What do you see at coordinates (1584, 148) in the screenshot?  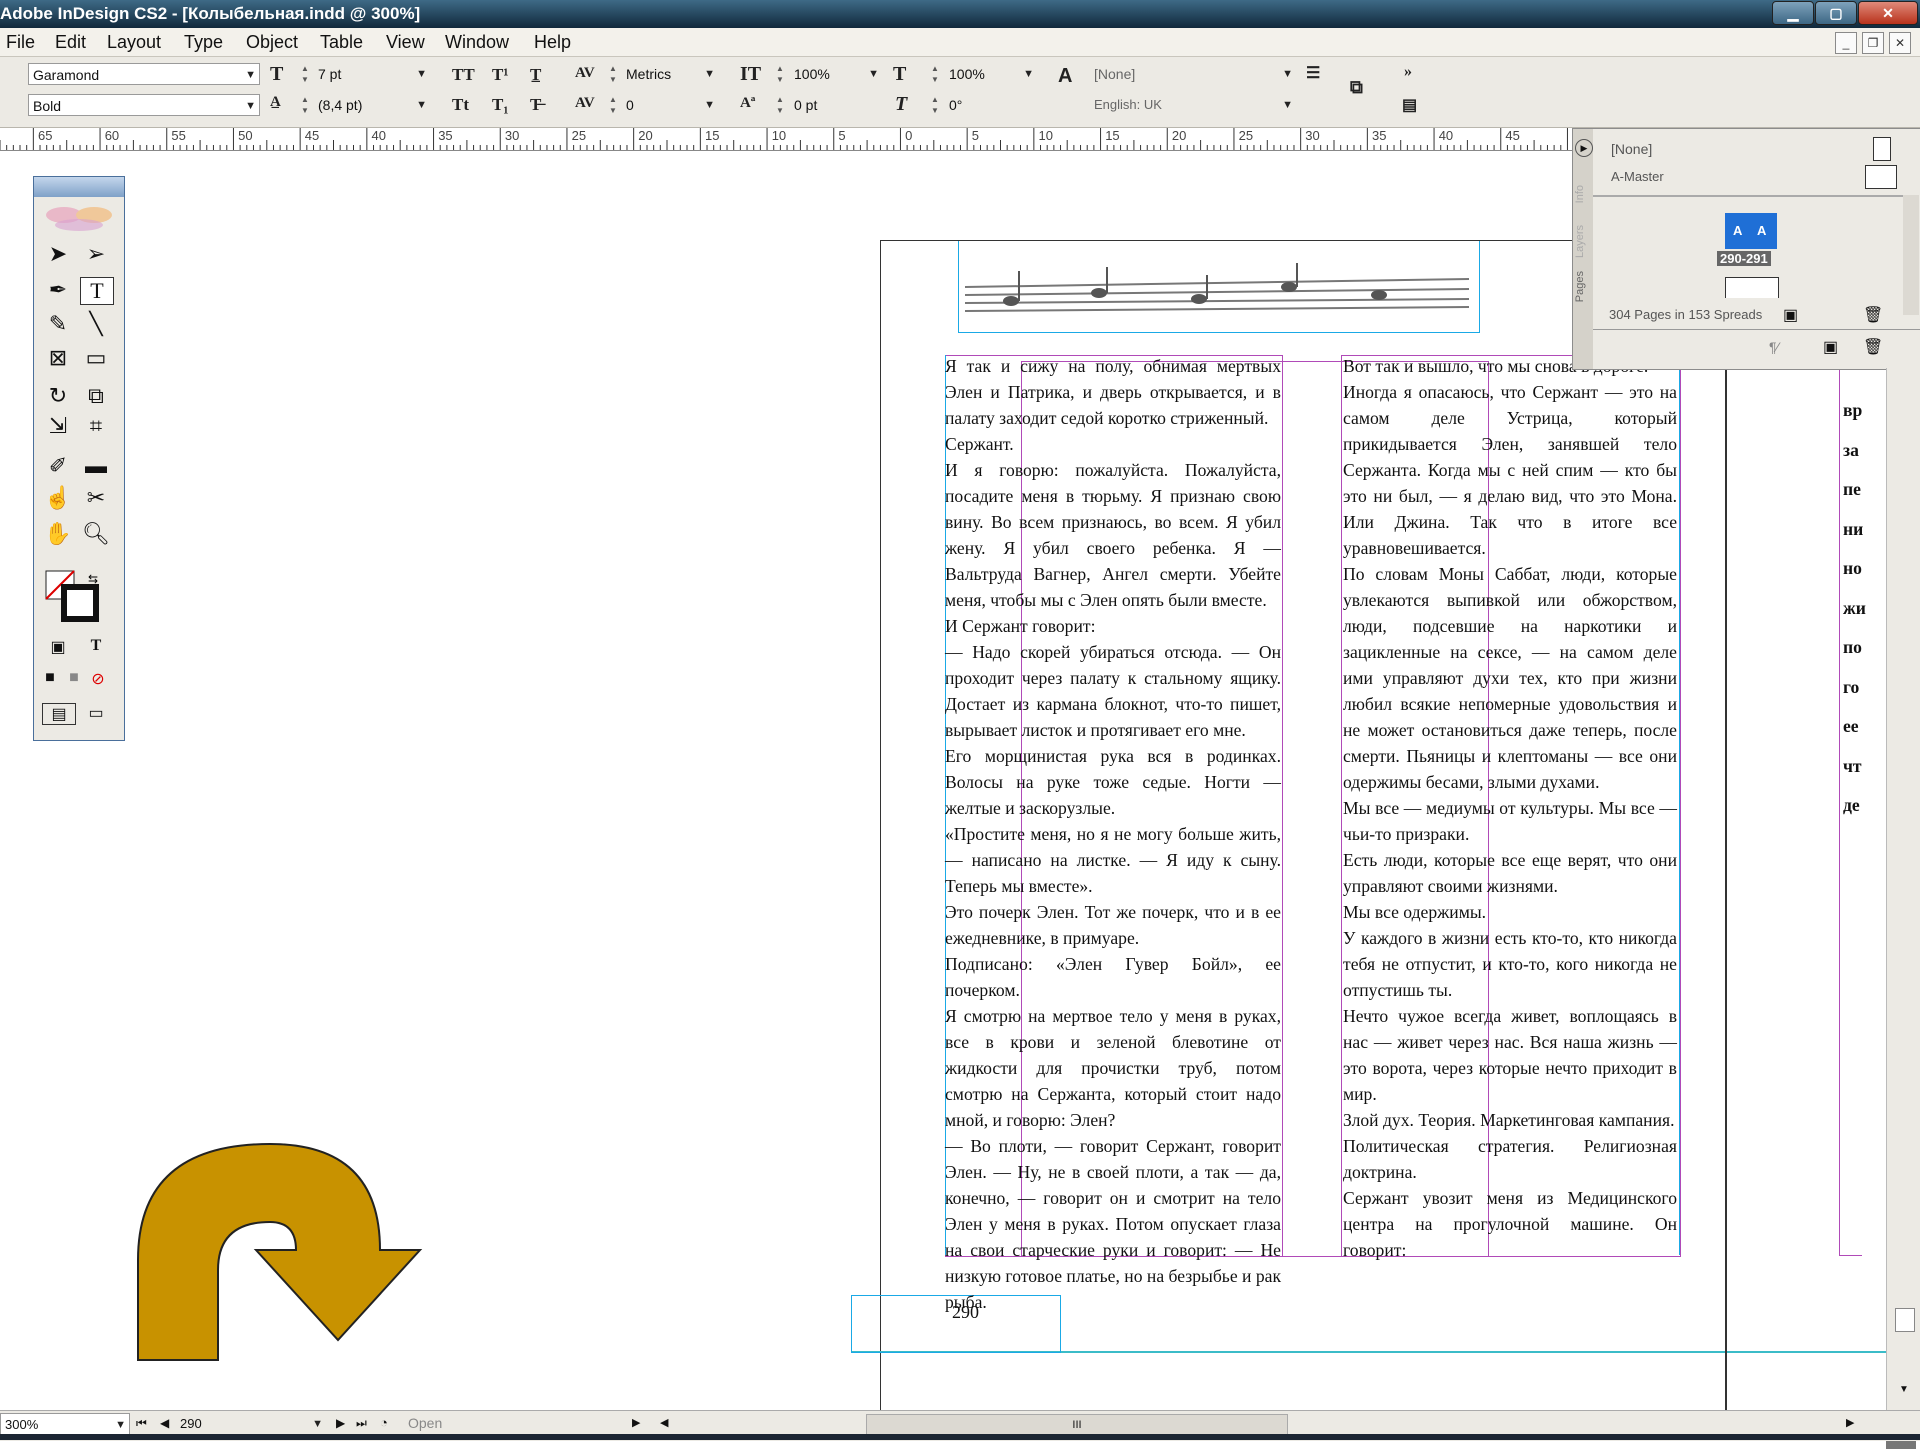 I see `panel-menu-icon: ▶` at bounding box center [1584, 148].